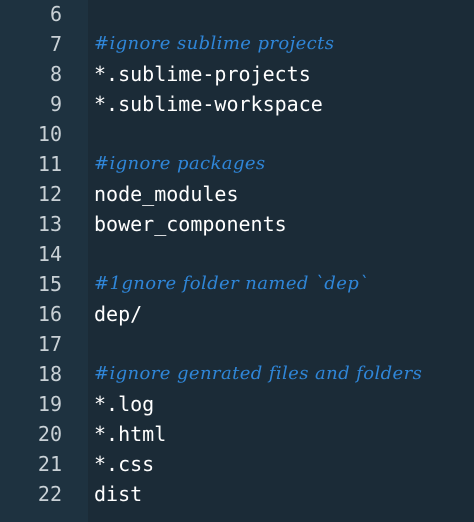 This screenshot has width=474, height=522. What do you see at coordinates (49, 254) in the screenshot?
I see `line-number: 14` at bounding box center [49, 254].